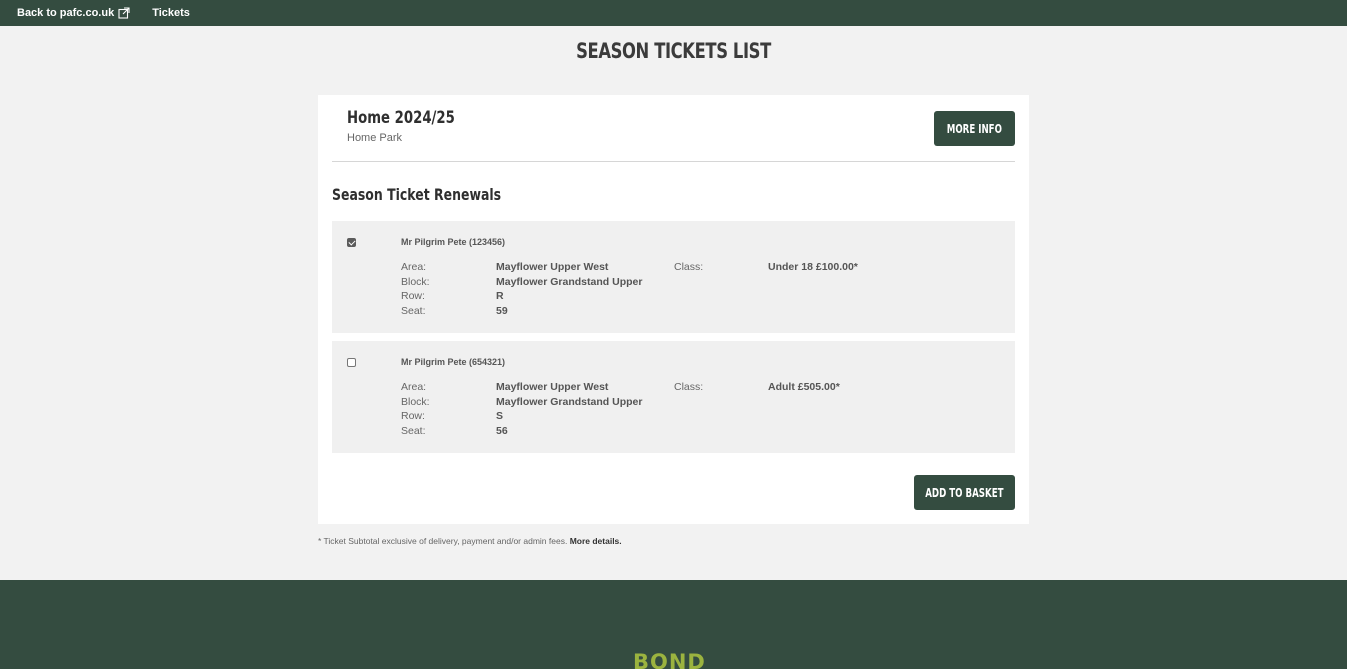 This screenshot has width=1347, height=669. Describe the element at coordinates (171, 13) in the screenshot. I see `tickets-link: Tickets` at that location.